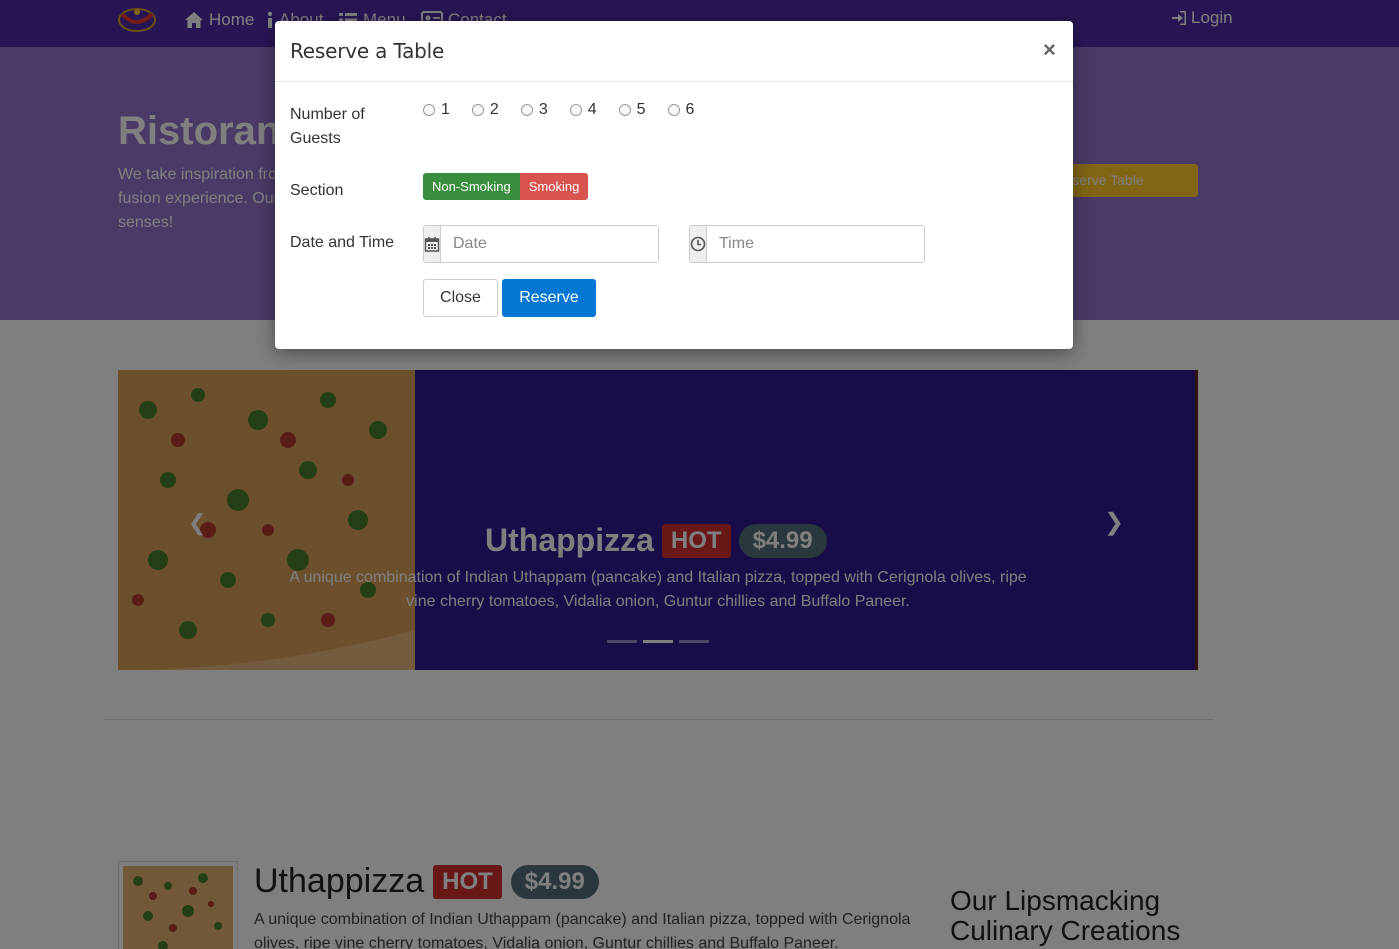 This screenshot has width=1399, height=949. What do you see at coordinates (674, 51) in the screenshot?
I see `modal-header: Reserve a Table ×` at bounding box center [674, 51].